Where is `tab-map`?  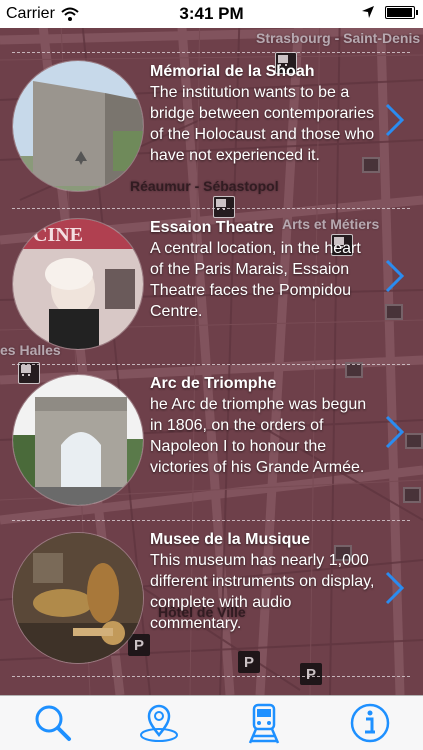 tab-map is located at coordinates (159, 723).